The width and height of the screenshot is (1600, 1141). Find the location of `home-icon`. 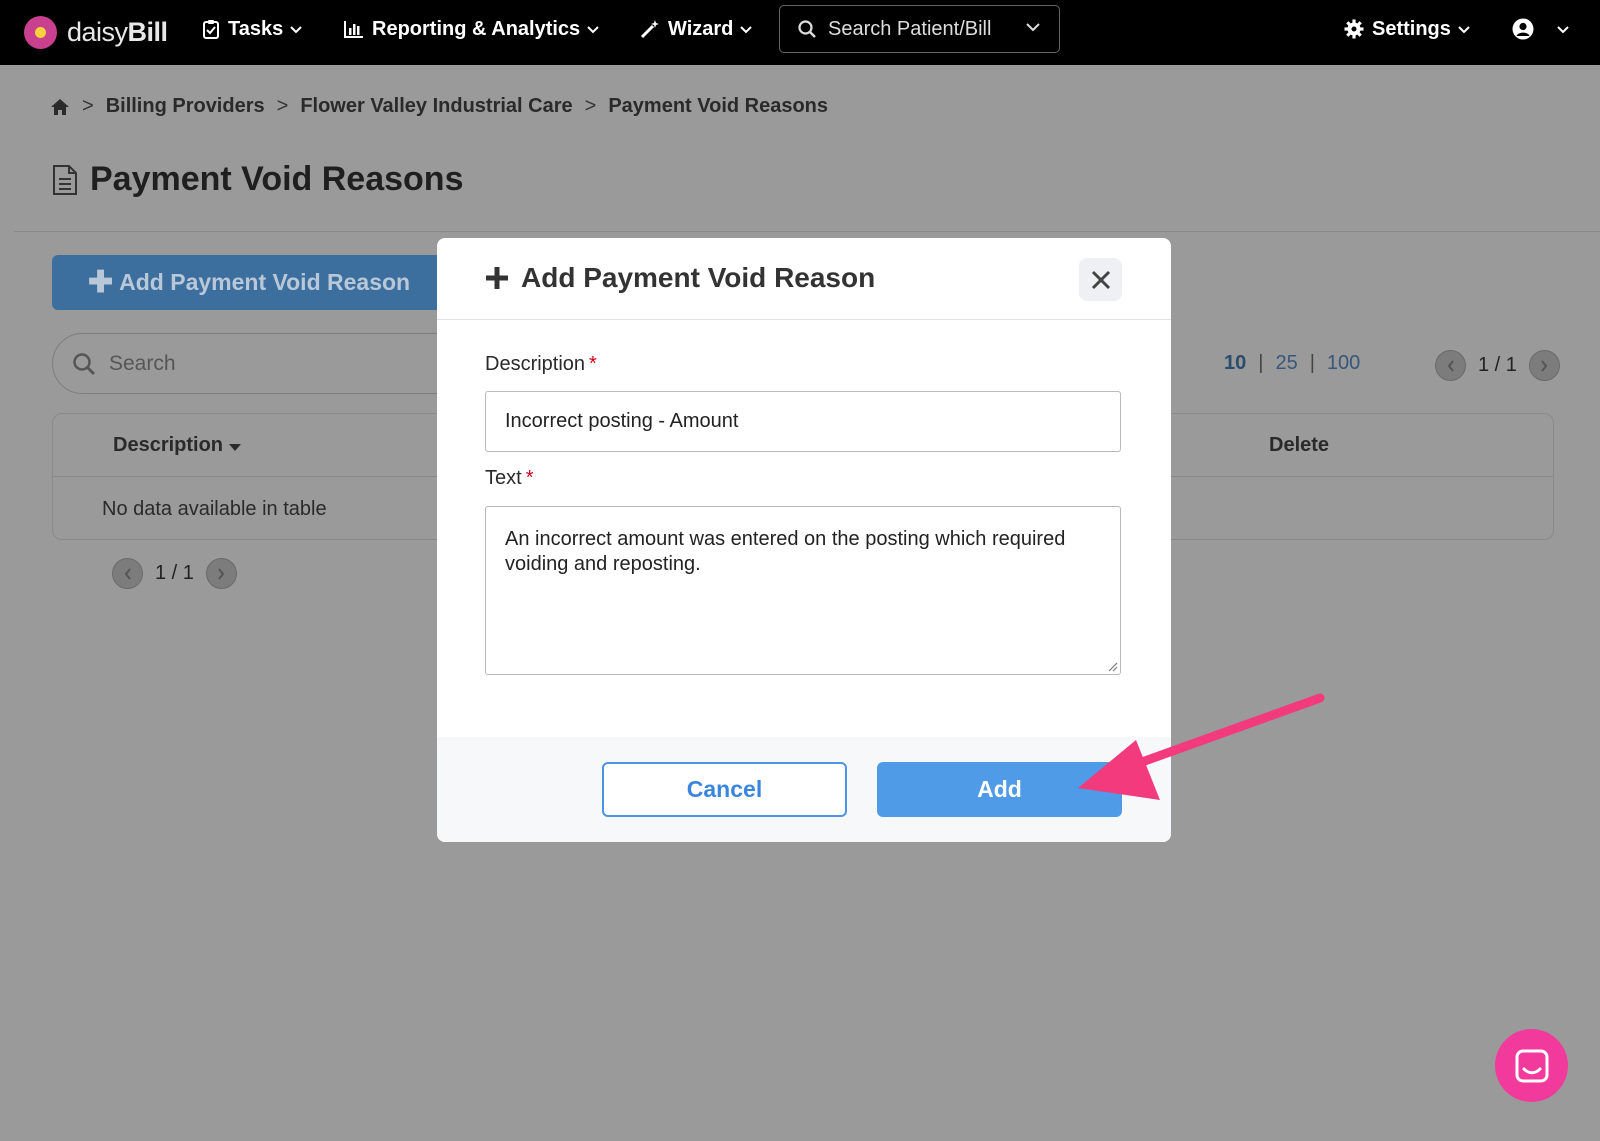

home-icon is located at coordinates (60, 107).